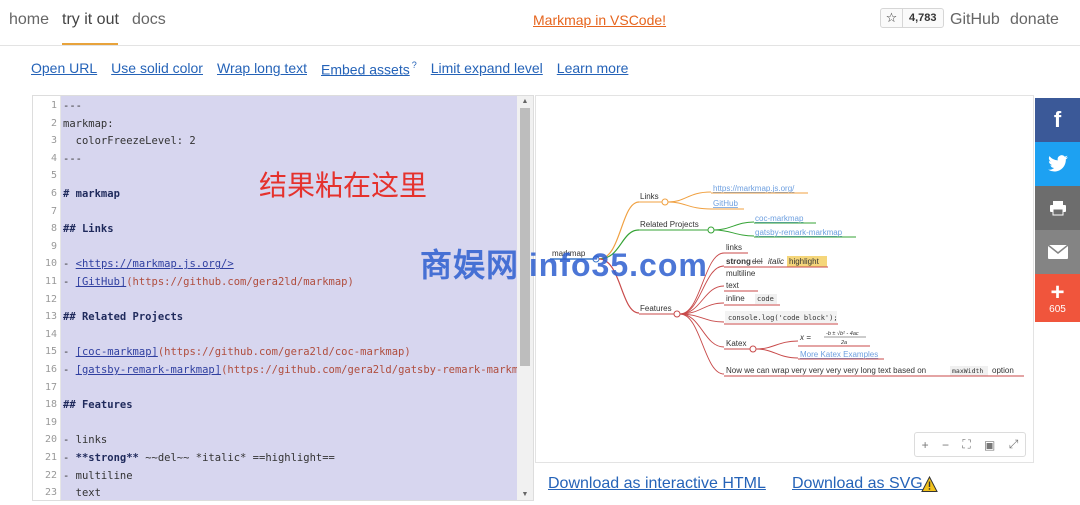 The image size is (1080, 505). I want to click on code-token: text, so click(82, 493).